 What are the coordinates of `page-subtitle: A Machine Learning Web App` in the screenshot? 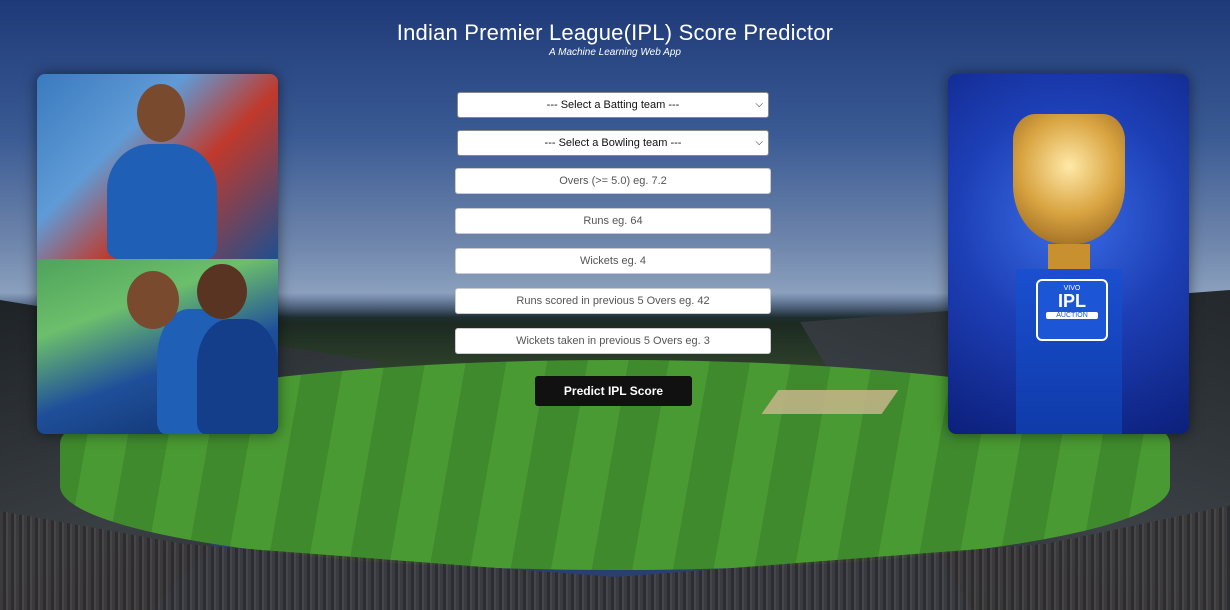 It's located at (615, 52).